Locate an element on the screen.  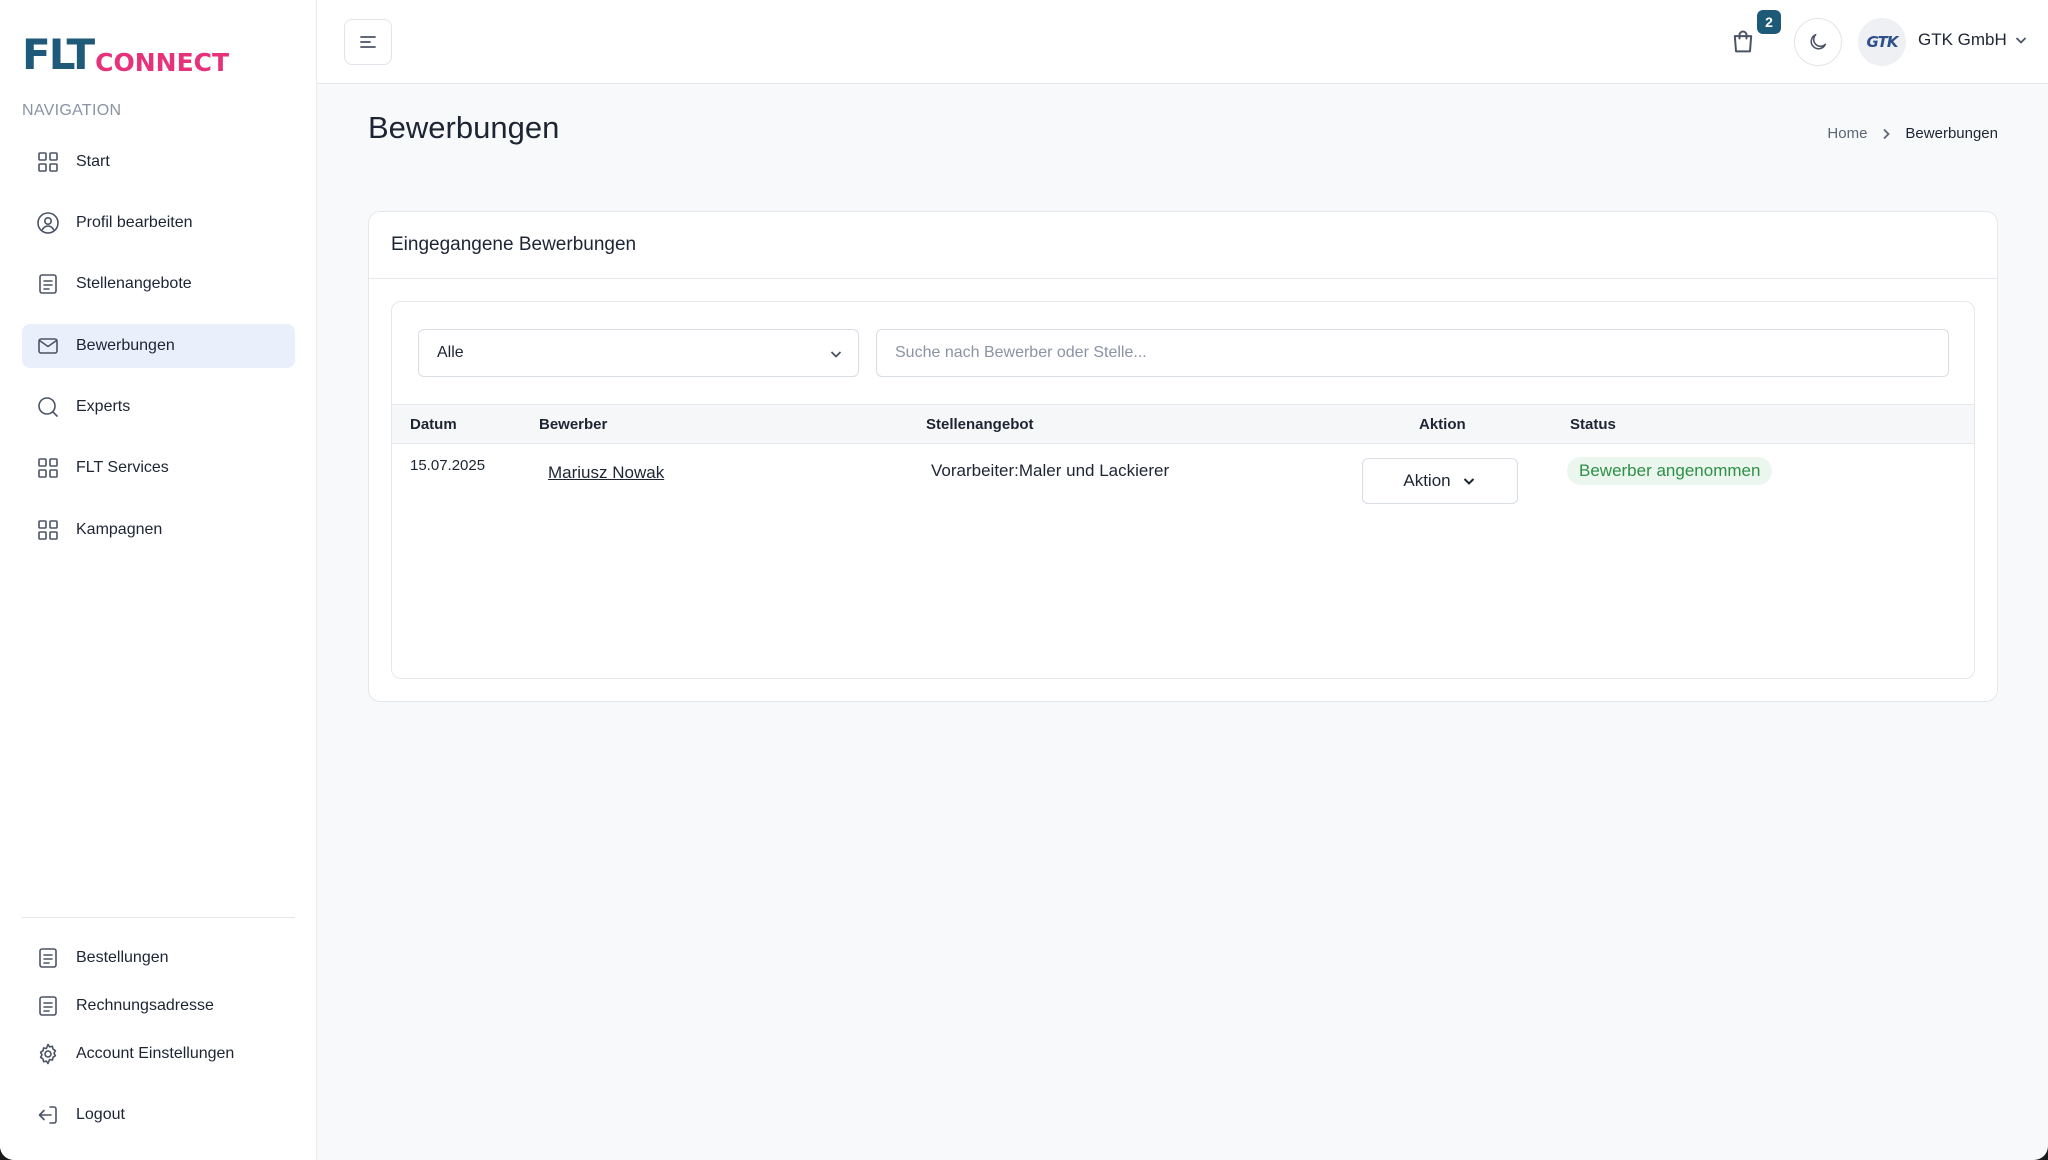
status-badge: Bewerber angenommen is located at coordinates (1670, 471).